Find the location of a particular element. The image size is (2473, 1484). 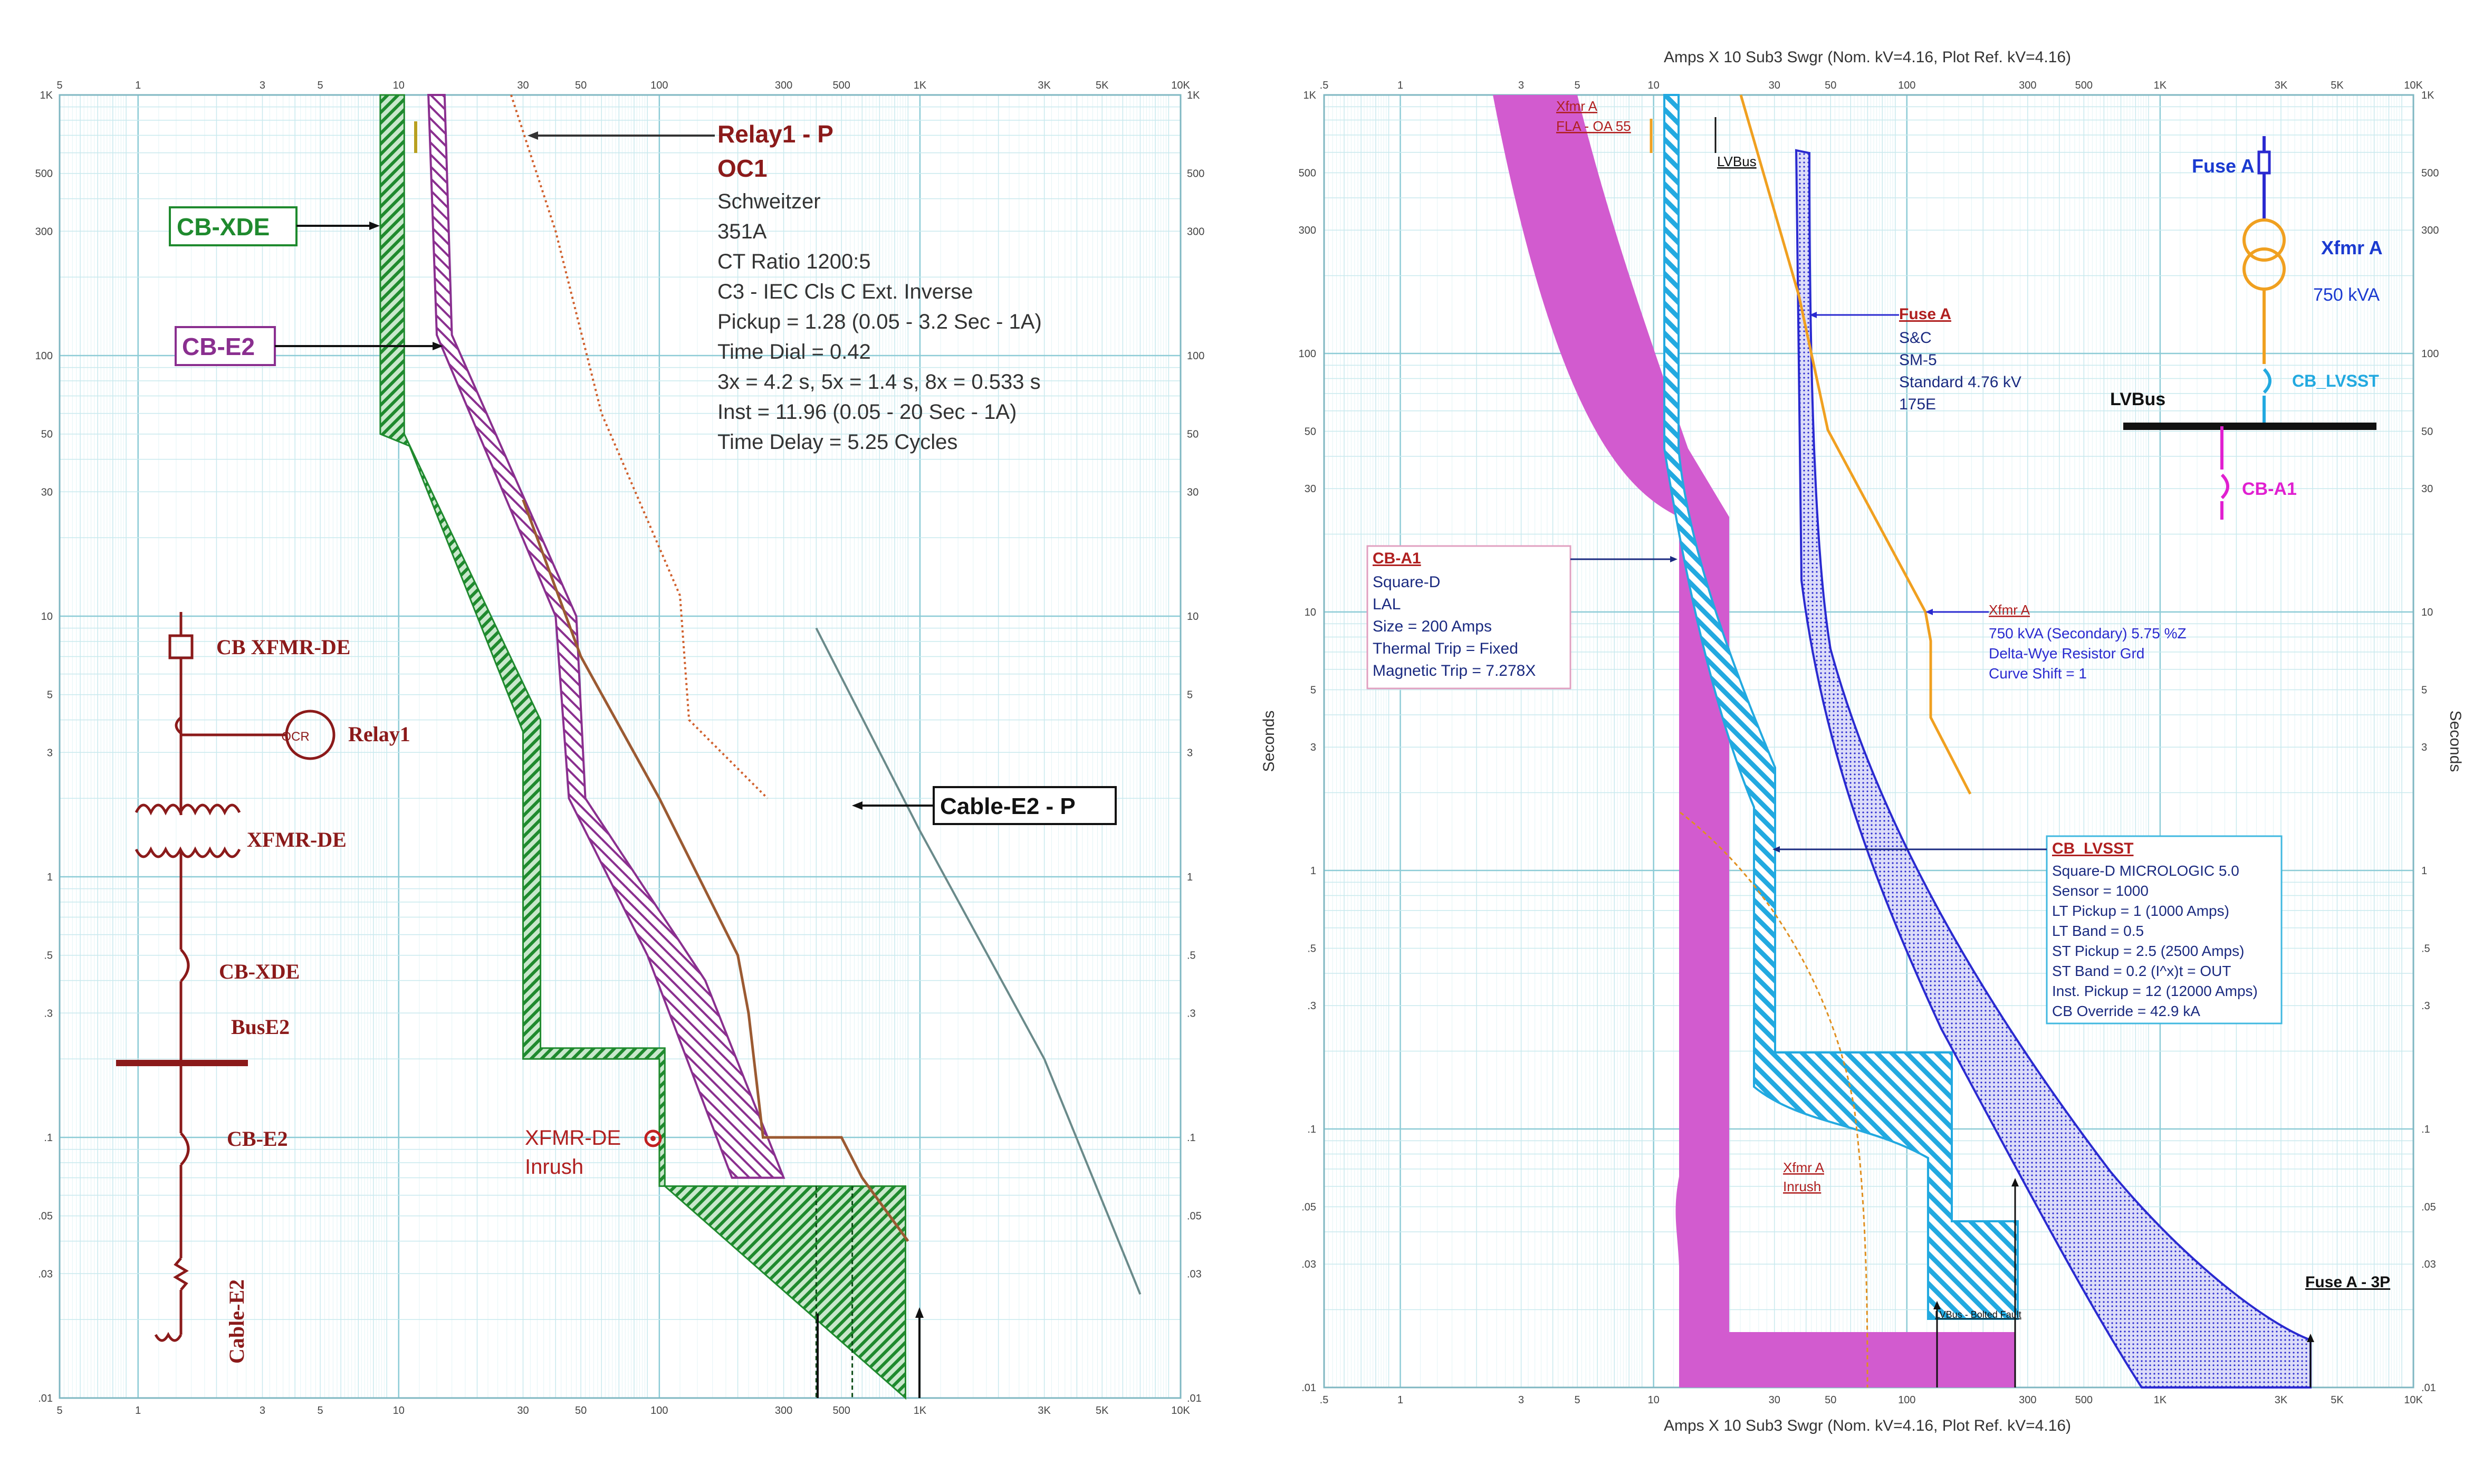

lvsst-line: LT Pickup = 1 (1000 Amps) is located at coordinates (2140, 911).